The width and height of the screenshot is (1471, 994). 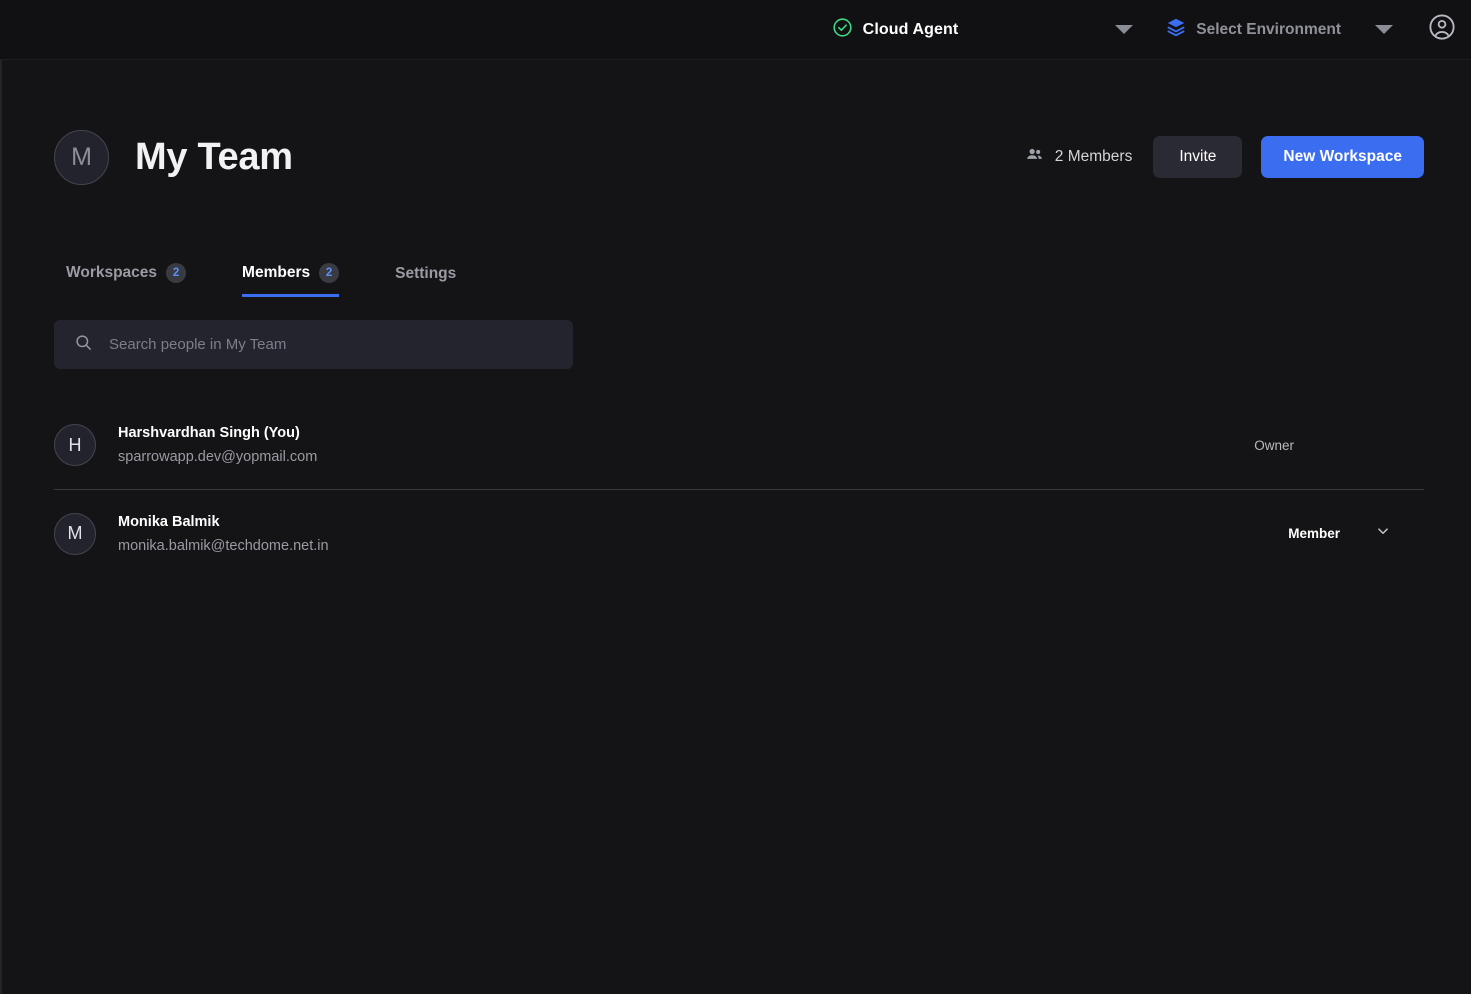 I want to click on cloud-agent-label: Cloud Agent, so click(x=910, y=29).